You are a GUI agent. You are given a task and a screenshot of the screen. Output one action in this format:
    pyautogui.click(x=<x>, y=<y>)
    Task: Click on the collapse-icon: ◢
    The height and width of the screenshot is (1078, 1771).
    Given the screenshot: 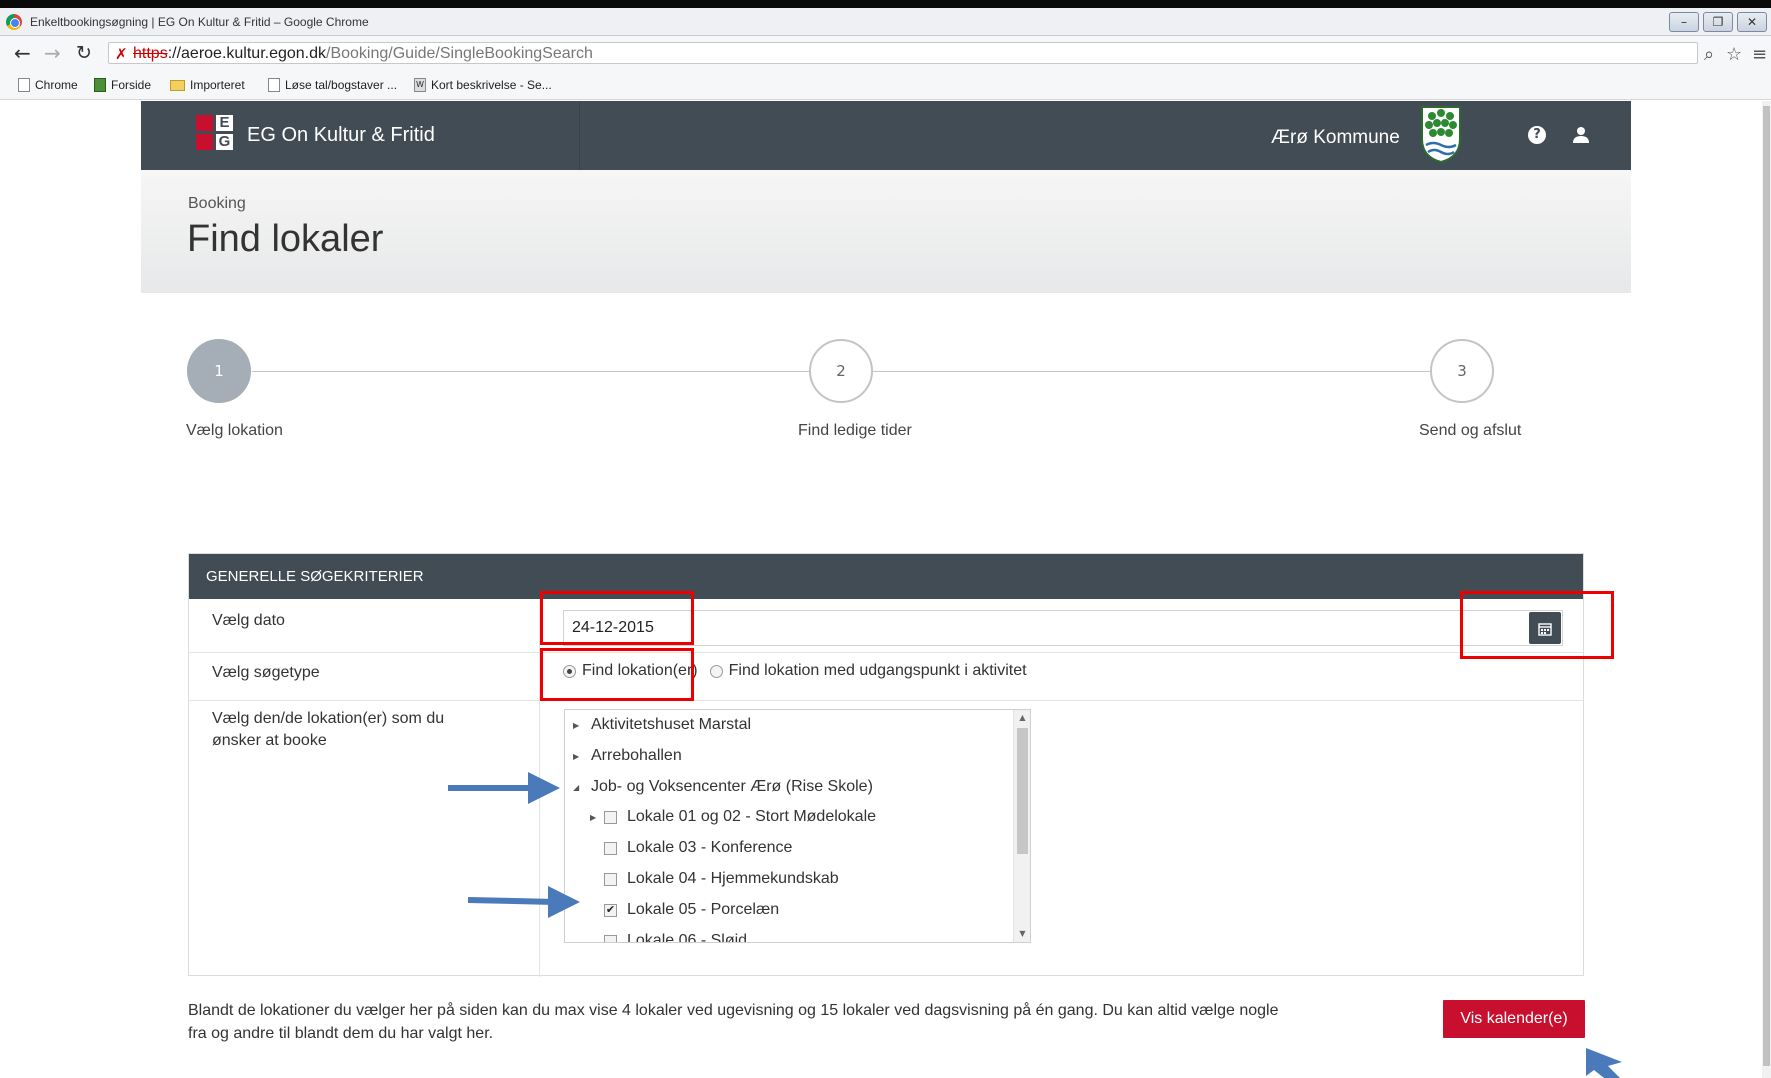 What is the action you would take?
    pyautogui.click(x=578, y=787)
    